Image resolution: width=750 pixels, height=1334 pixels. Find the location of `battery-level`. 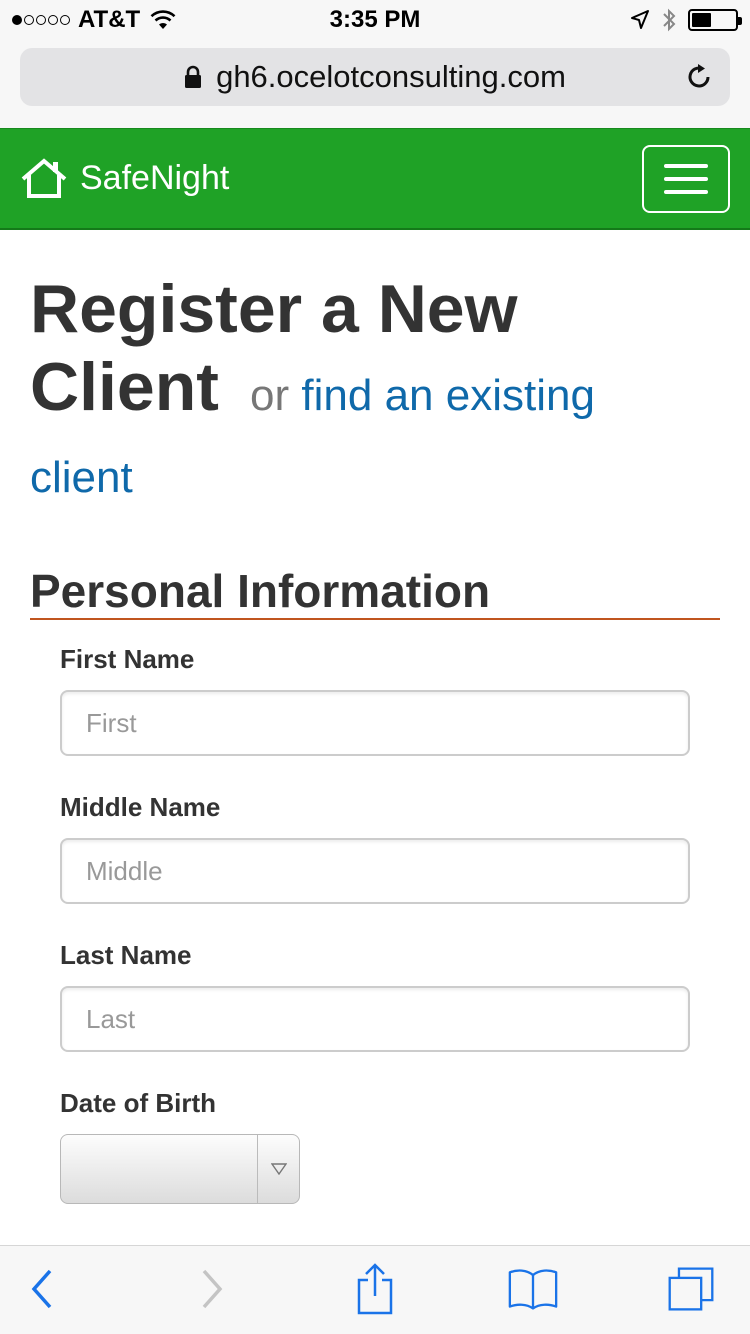

battery-level is located at coordinates (701, 20).